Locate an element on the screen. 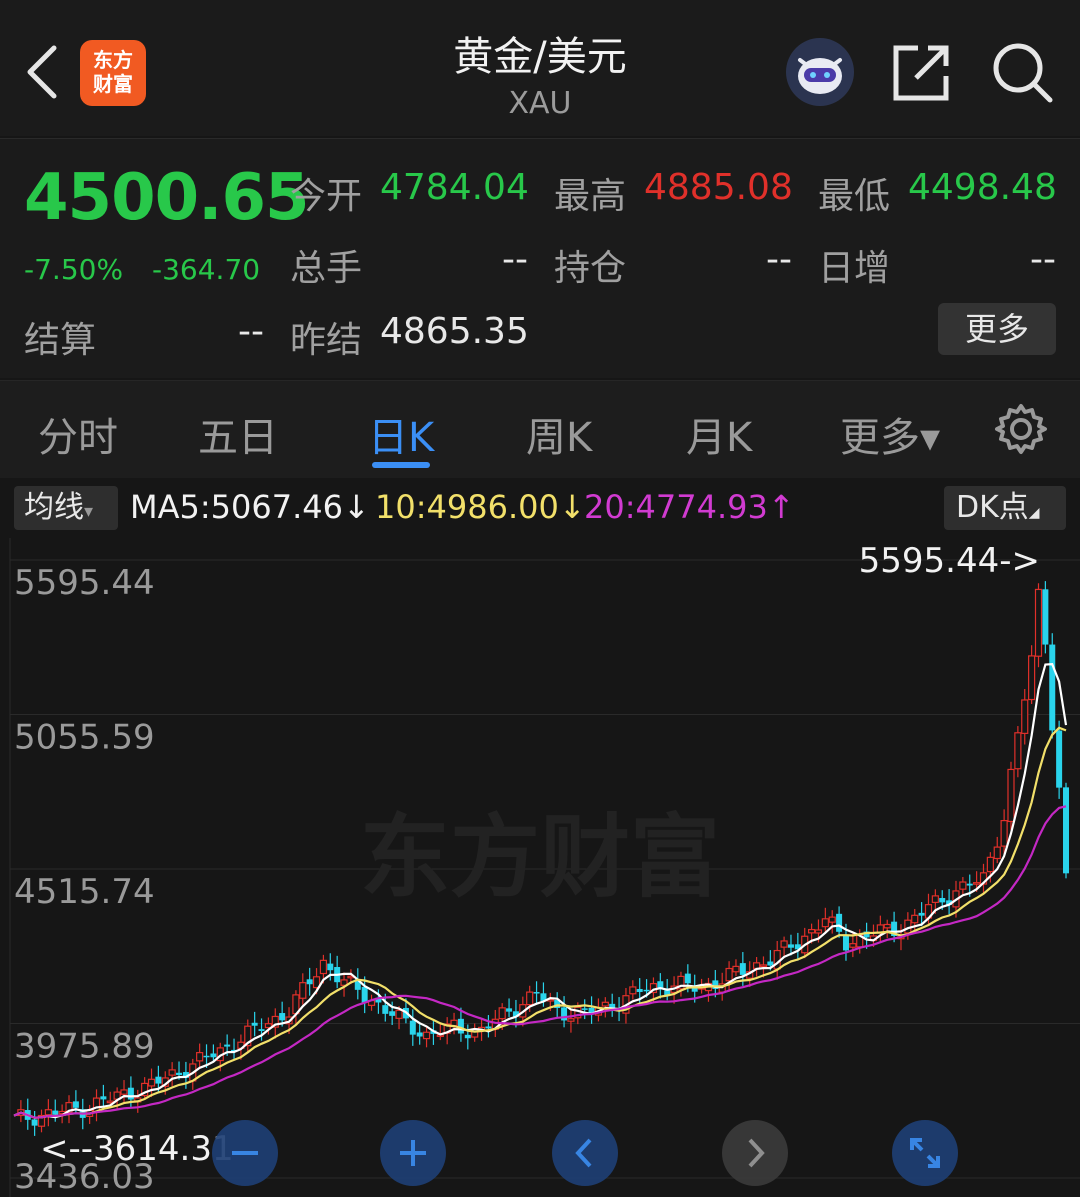 This screenshot has height=1197, width=1080. dk-point-button: DK点◢ is located at coordinates (1005, 508).